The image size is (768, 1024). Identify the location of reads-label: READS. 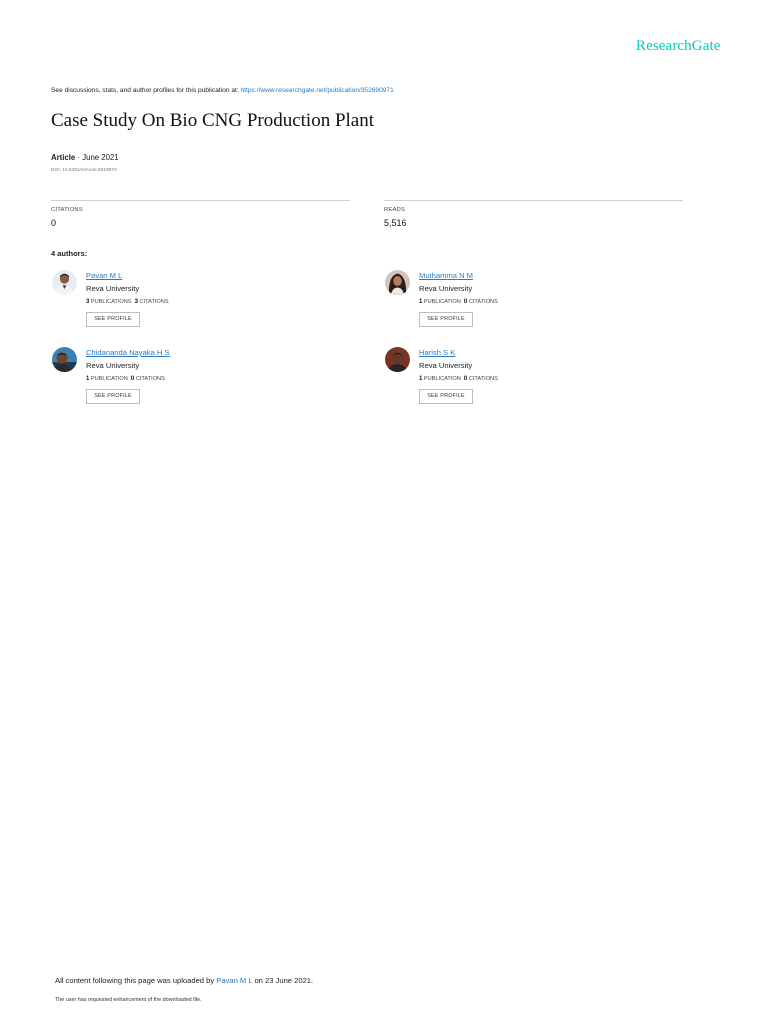
(394, 210).